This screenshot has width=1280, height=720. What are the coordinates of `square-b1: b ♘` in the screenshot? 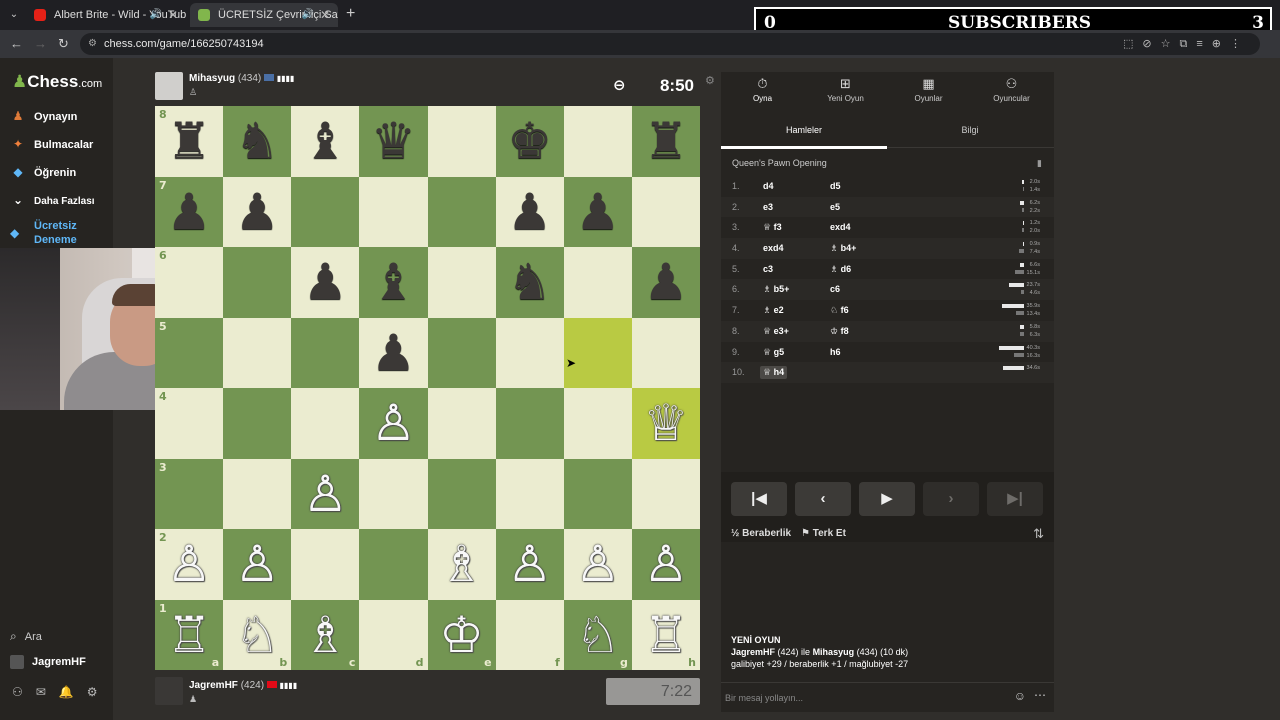 It's located at (257, 634).